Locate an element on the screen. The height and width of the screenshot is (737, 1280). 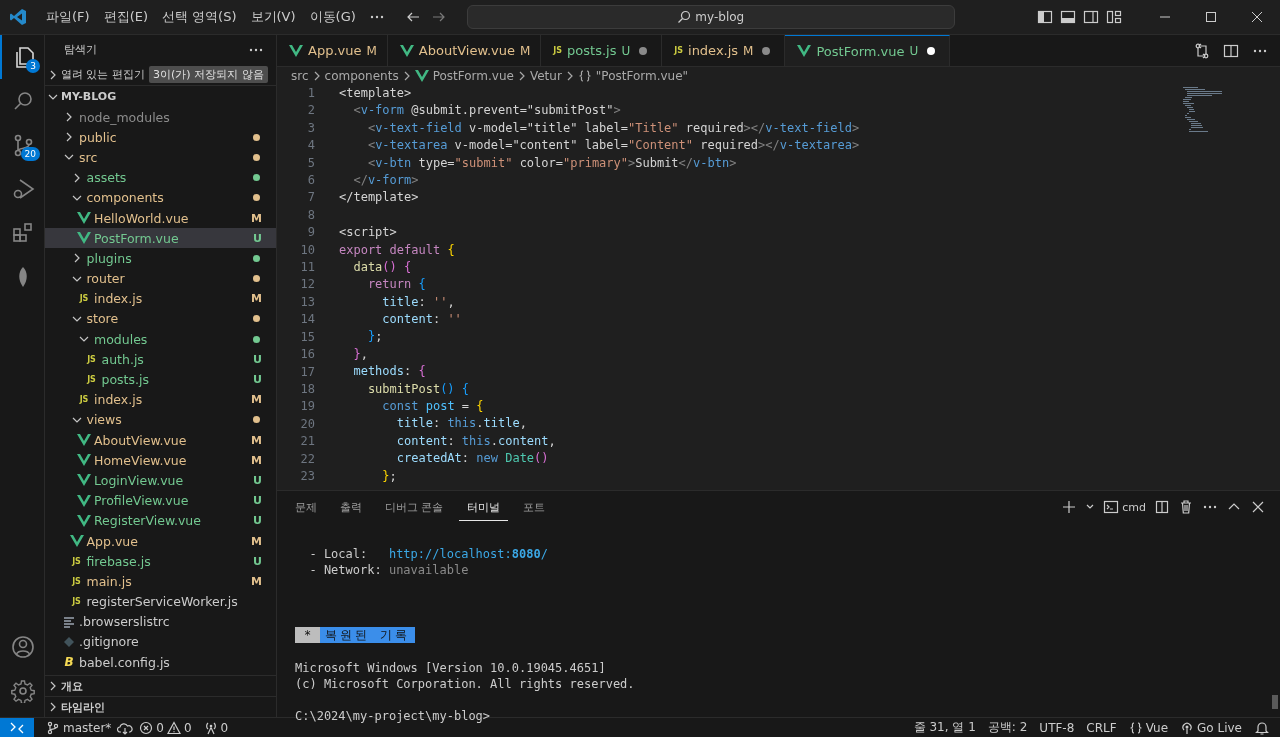
tree-item: modules is located at coordinates (160, 339).